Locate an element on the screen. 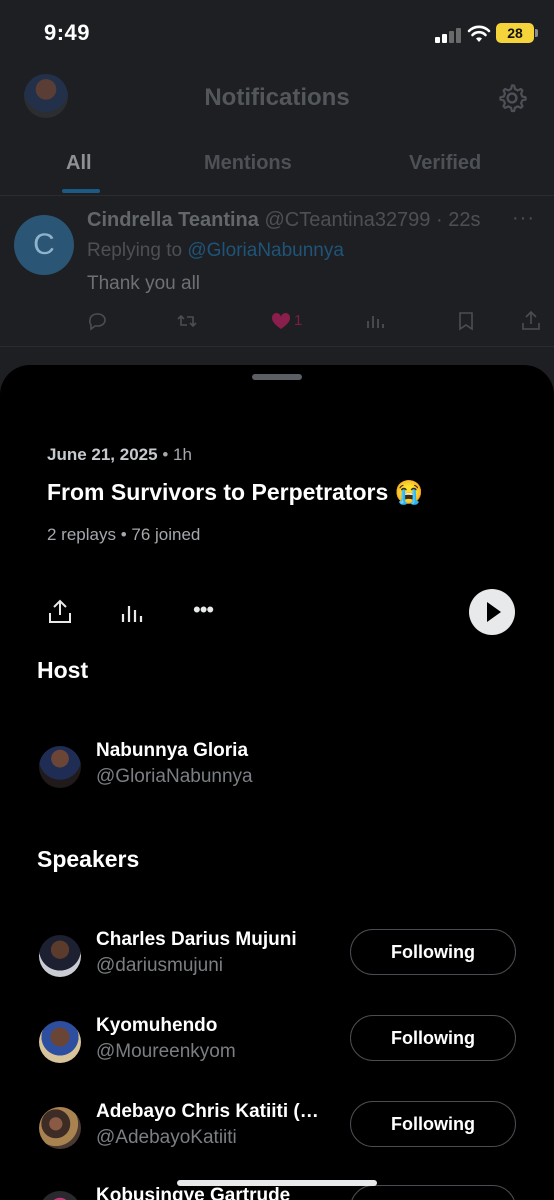 This screenshot has height=1200, width=554. sheet-grabber is located at coordinates (277, 377).